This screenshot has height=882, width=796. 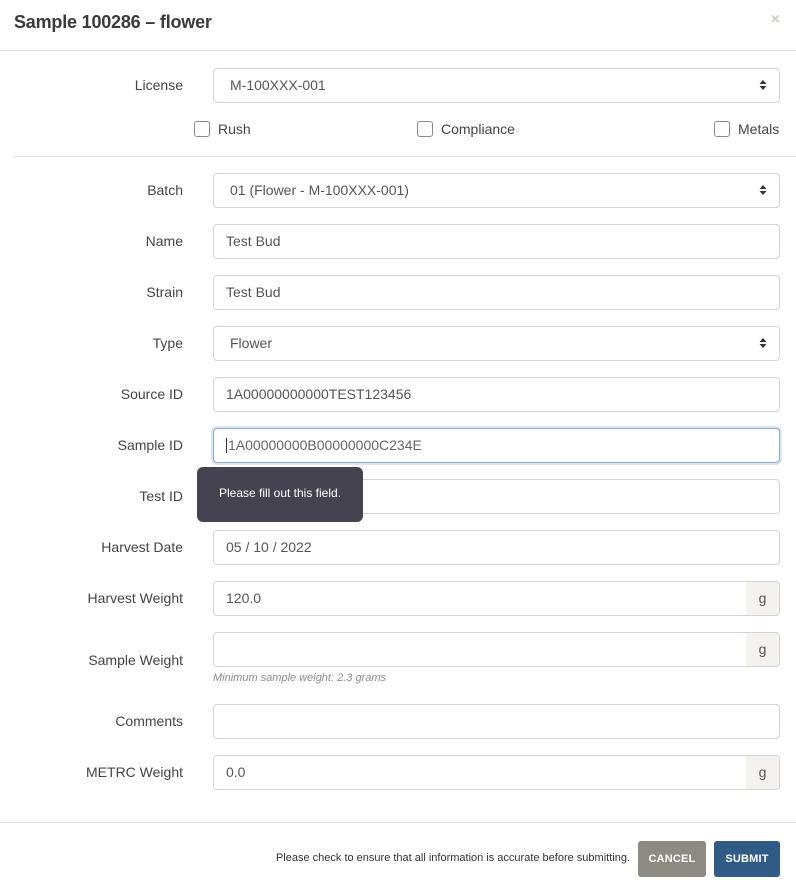 What do you see at coordinates (496, 547) in the screenshot?
I see `harvest-date-input: 05 / 10 / 2022` at bounding box center [496, 547].